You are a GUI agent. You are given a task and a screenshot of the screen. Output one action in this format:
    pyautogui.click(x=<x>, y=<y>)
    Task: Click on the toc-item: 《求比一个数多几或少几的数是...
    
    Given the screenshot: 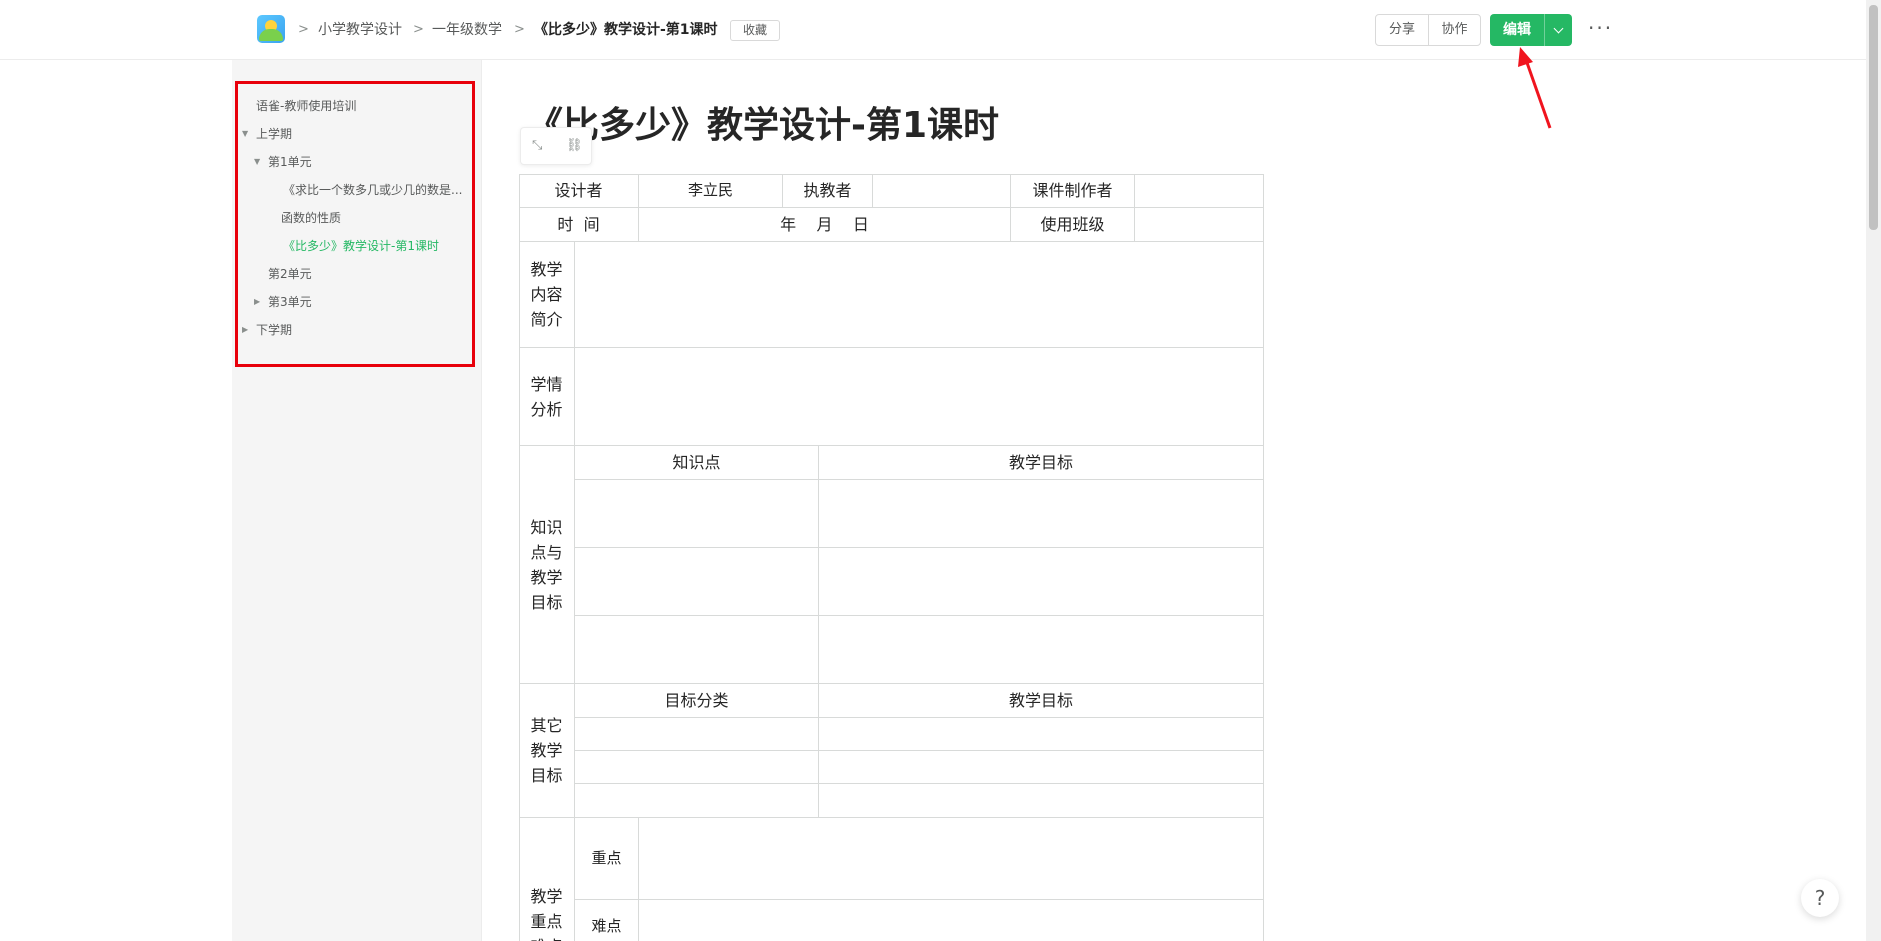 What is the action you would take?
    pyautogui.click(x=372, y=190)
    